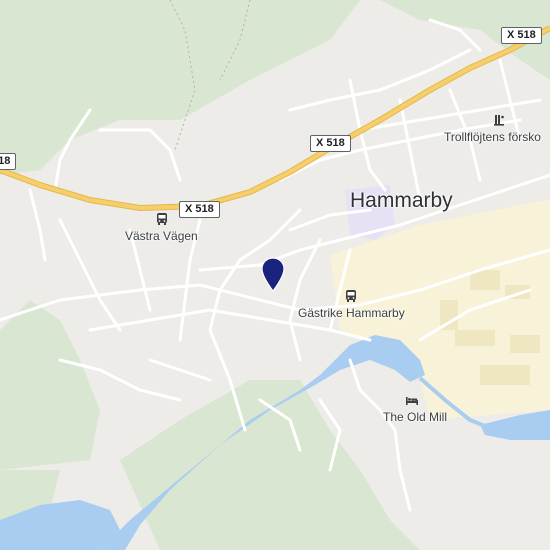 The image size is (550, 550). I want to click on poi-label-vastra-vagen: Västra Vägen, so click(161, 236).